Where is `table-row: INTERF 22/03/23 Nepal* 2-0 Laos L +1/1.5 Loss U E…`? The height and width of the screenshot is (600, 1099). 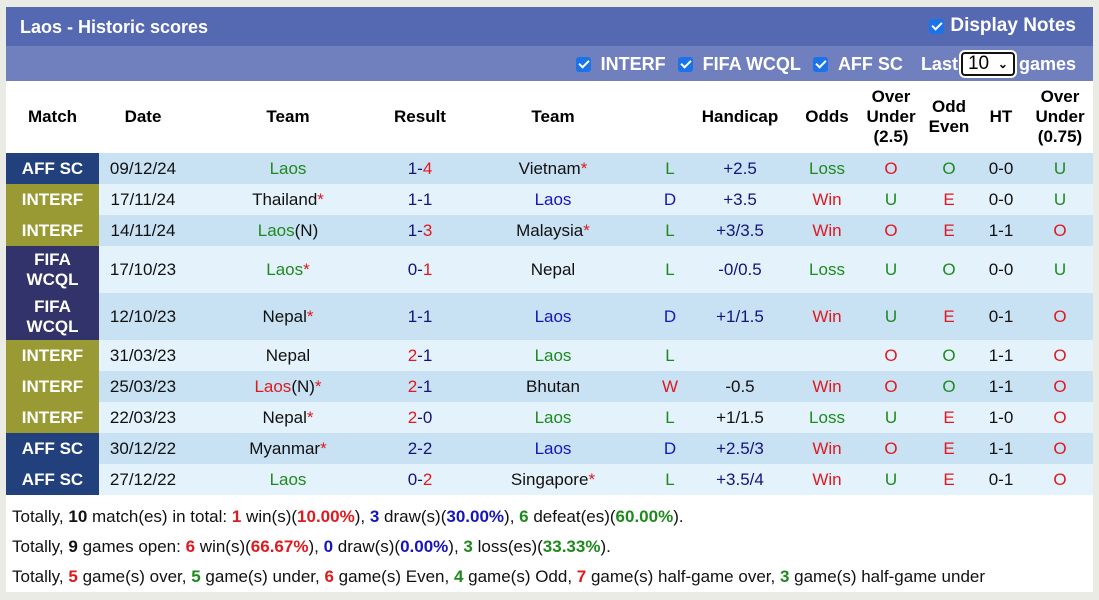
table-row: INTERF 22/03/23 Nepal* 2-0 Laos L +1/1.5 Loss U E… is located at coordinates (549, 417).